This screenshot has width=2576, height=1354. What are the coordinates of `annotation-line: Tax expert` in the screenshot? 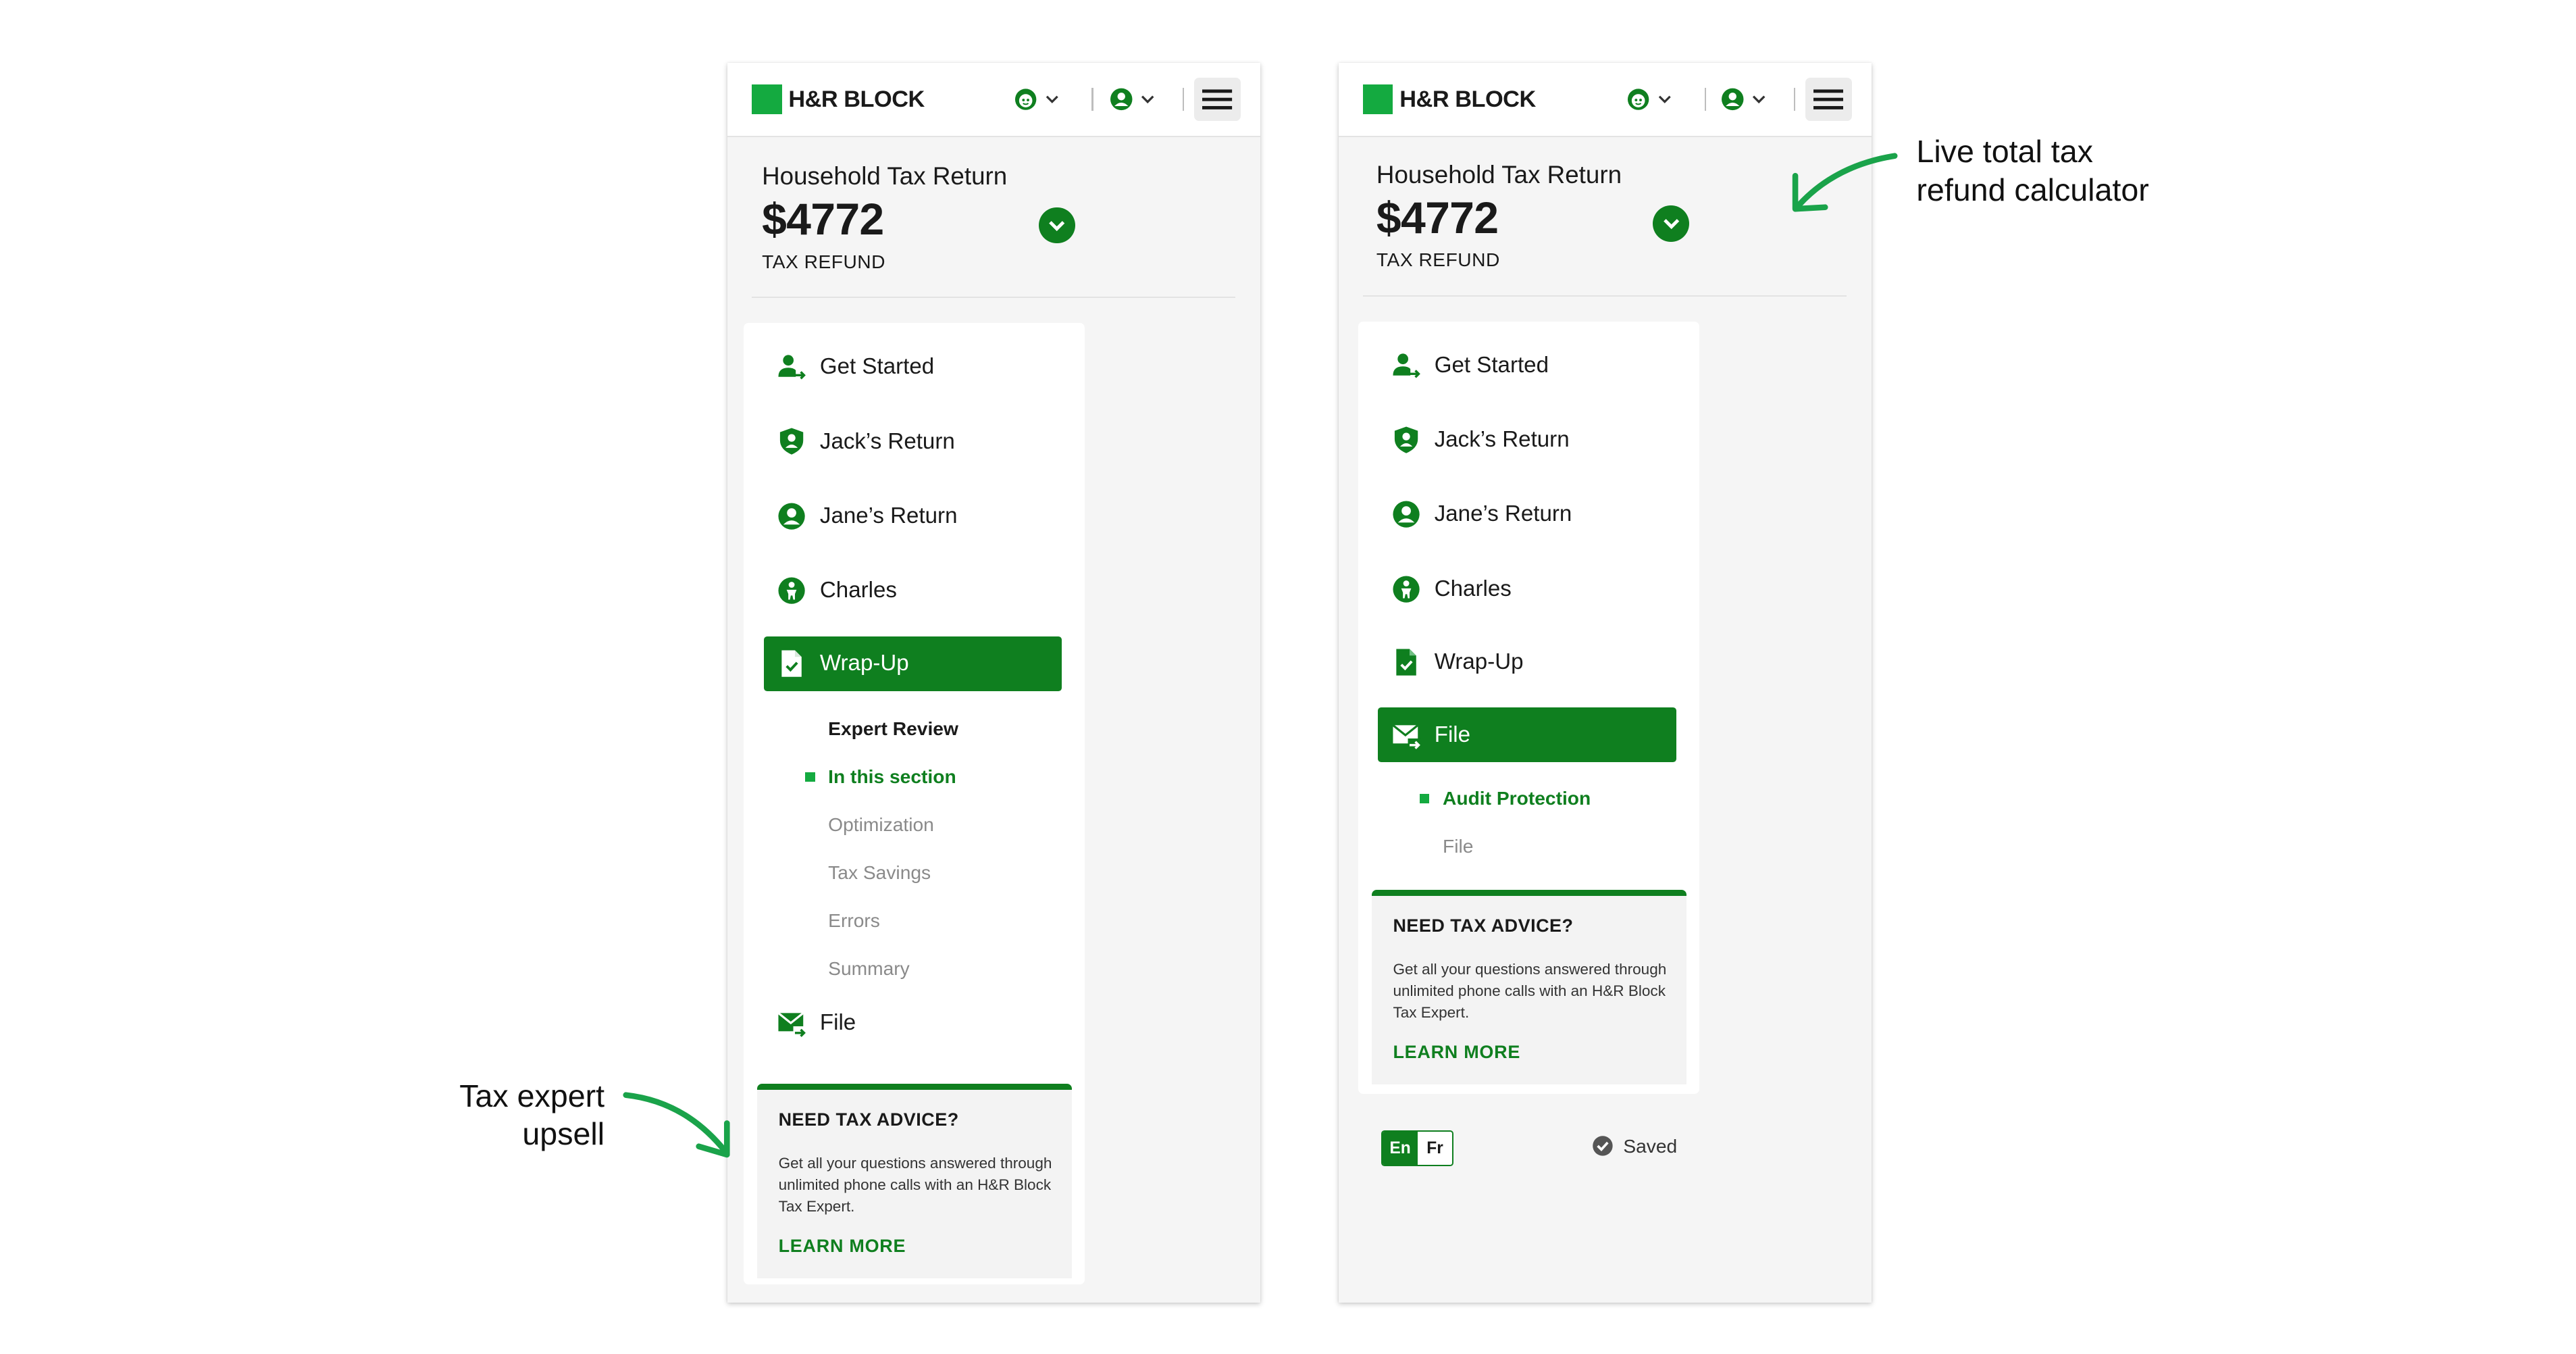 It's located at (532, 1096).